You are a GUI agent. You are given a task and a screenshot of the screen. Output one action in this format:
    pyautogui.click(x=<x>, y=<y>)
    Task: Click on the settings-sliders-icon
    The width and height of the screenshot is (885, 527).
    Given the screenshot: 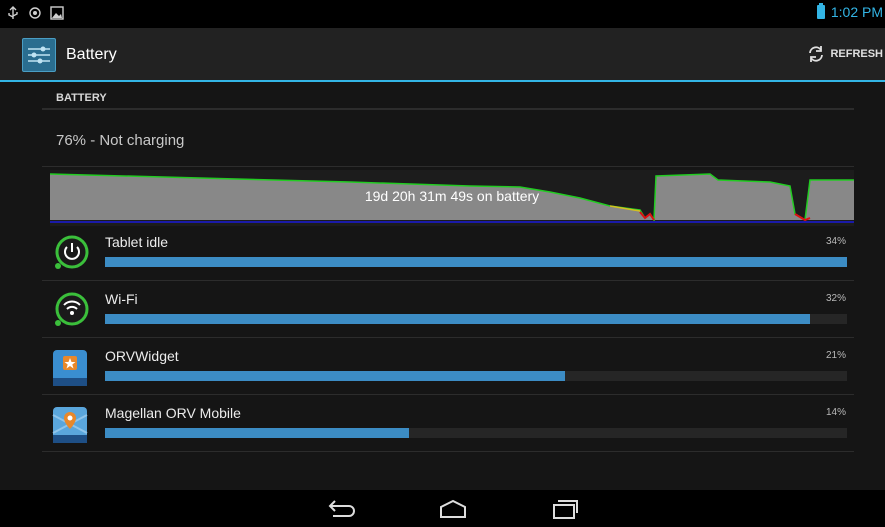 What is the action you would take?
    pyautogui.click(x=39, y=55)
    